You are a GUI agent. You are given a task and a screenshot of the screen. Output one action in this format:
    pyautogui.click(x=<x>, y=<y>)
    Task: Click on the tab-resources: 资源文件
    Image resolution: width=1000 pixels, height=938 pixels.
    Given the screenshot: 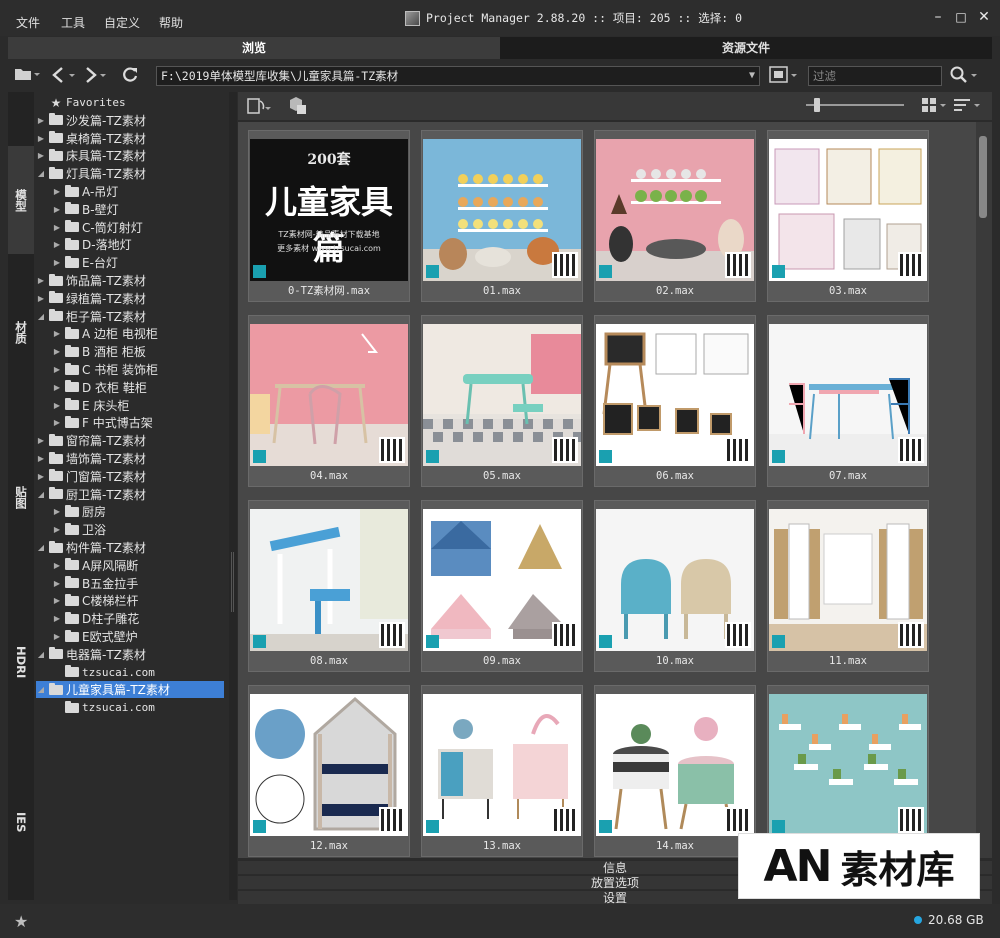 What is the action you would take?
    pyautogui.click(x=746, y=48)
    